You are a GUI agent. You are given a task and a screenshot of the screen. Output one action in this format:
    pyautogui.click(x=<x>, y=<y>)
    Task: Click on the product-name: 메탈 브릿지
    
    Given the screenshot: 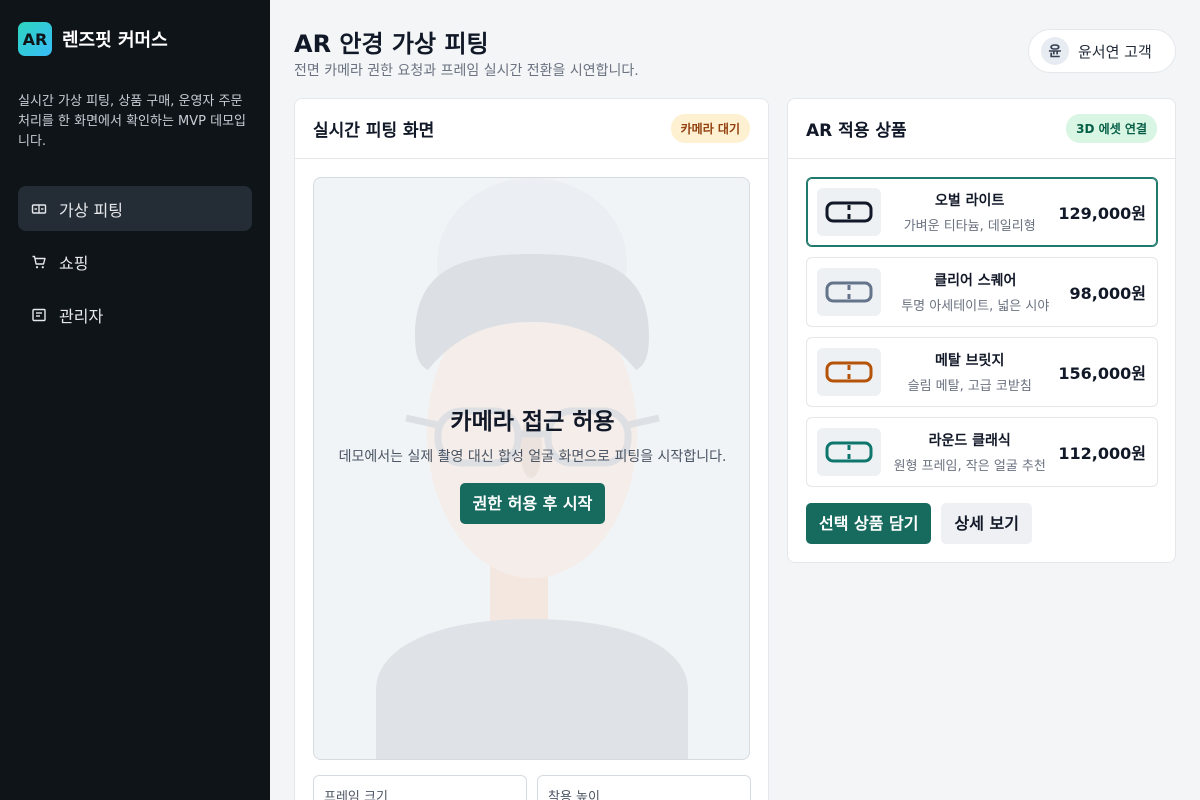 What is the action you would take?
    pyautogui.click(x=970, y=361)
    